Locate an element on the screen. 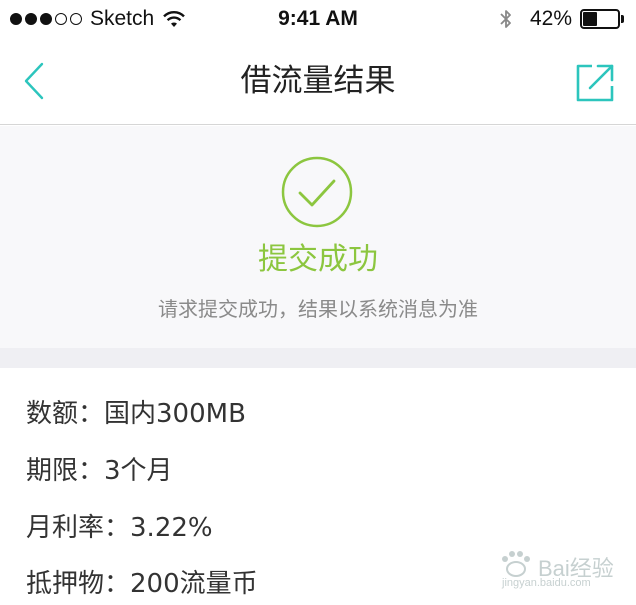 The image size is (636, 605). share-button is located at coordinates (595, 83).